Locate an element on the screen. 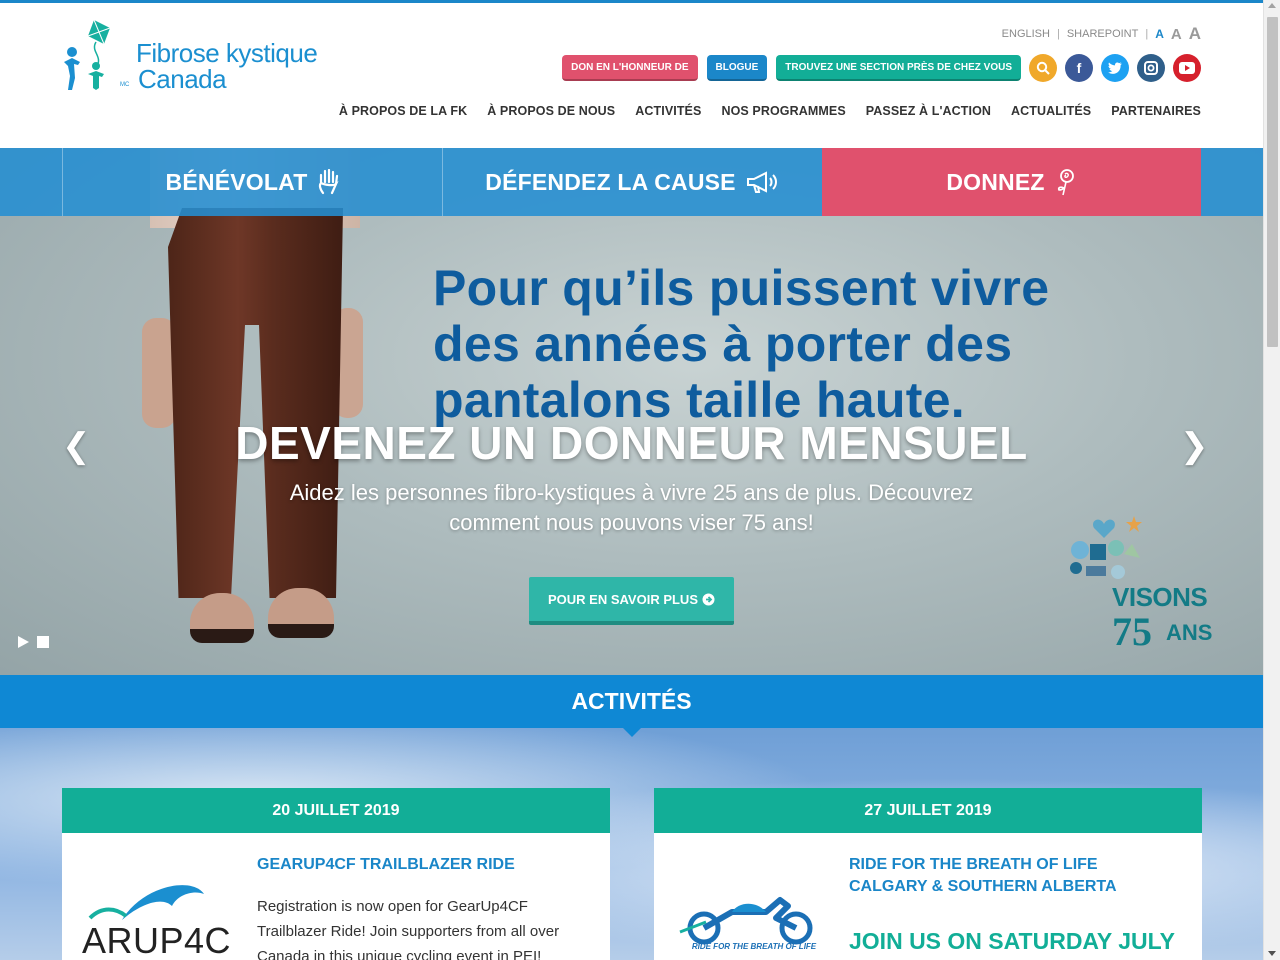  visons-ans: ANS is located at coordinates (1189, 632).